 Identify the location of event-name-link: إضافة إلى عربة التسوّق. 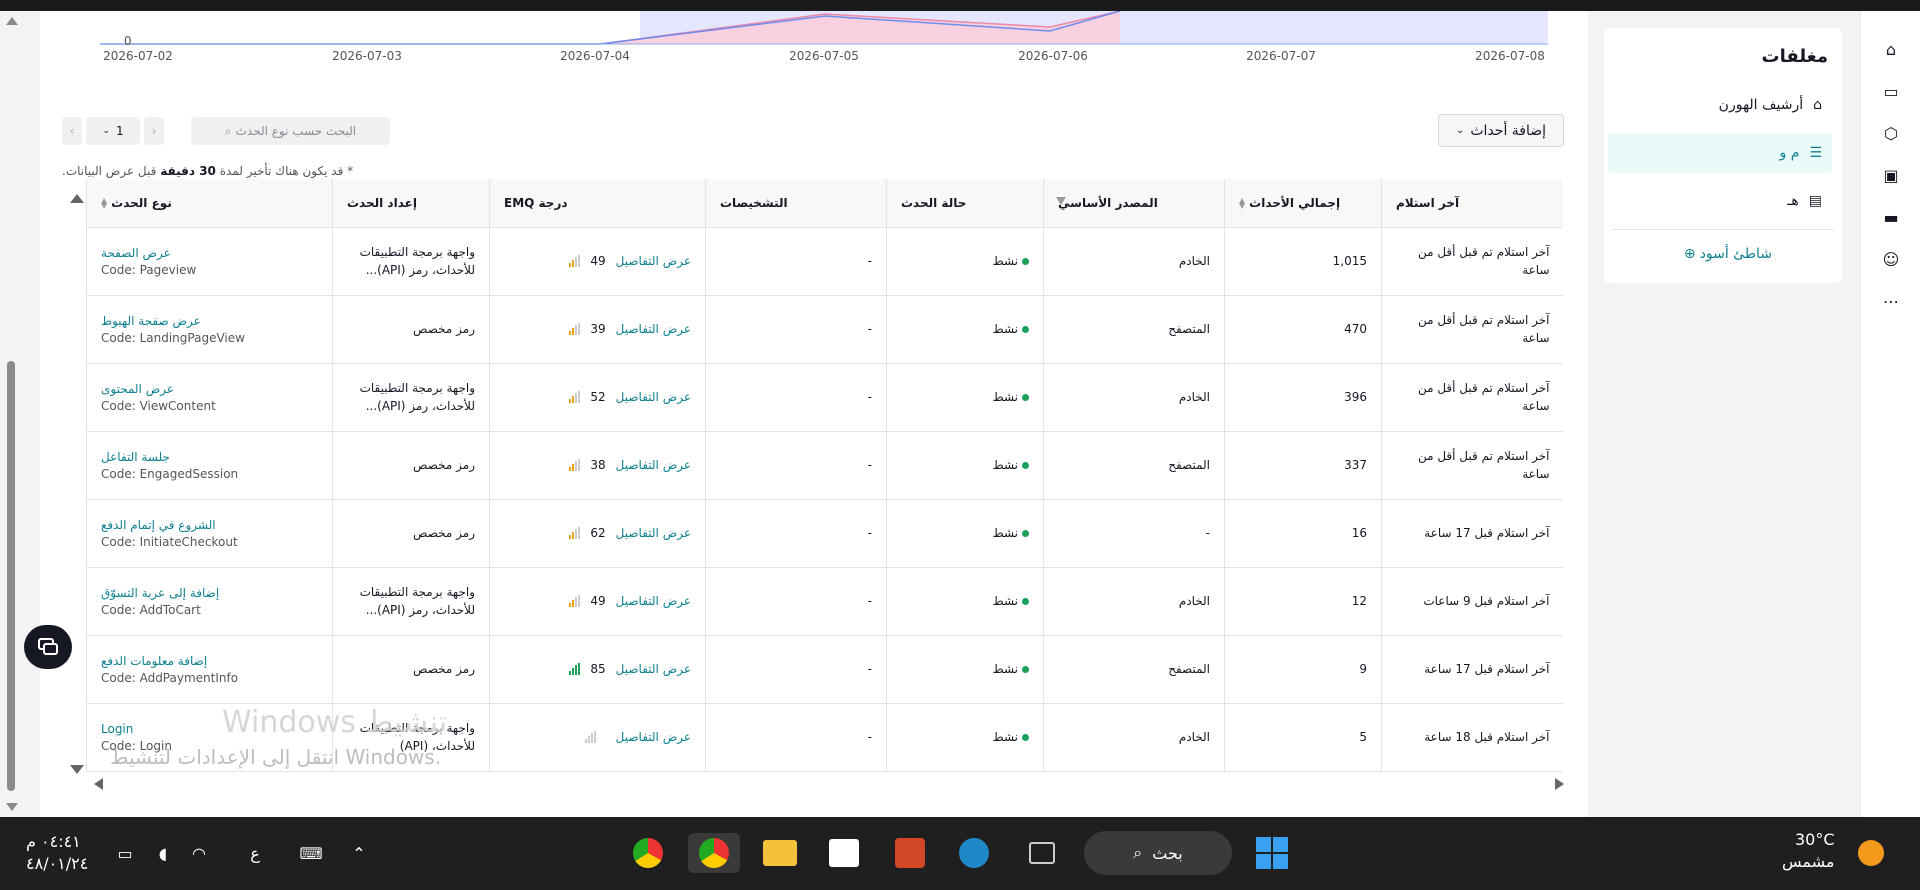
(209, 593).